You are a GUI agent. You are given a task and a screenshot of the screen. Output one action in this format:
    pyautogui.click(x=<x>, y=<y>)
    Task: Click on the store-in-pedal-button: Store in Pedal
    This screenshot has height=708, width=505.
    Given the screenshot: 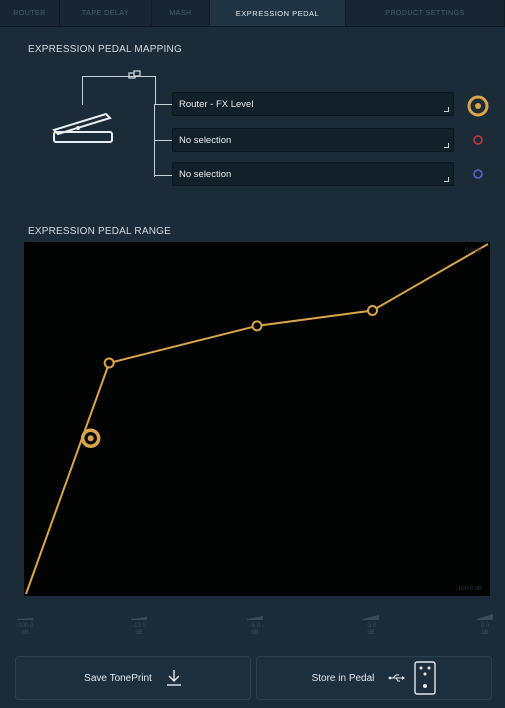 What is the action you would take?
    pyautogui.click(x=374, y=678)
    